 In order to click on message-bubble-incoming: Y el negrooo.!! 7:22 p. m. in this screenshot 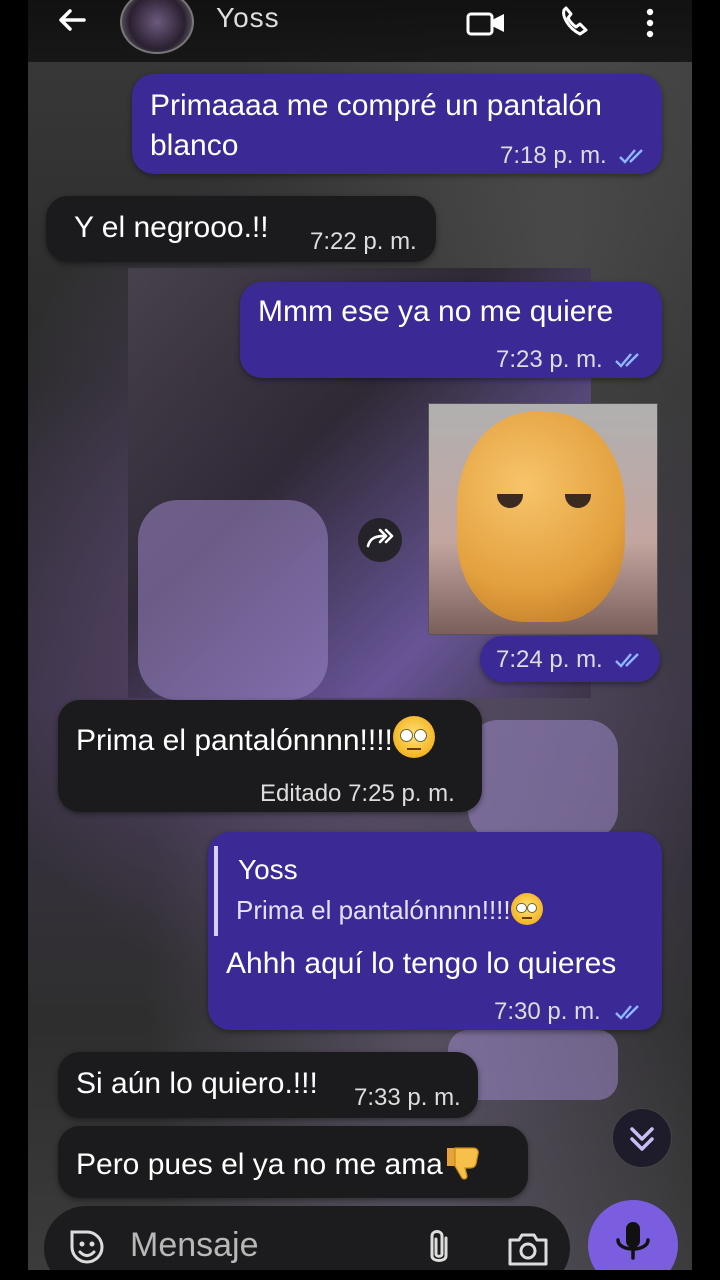, I will do `click(241, 229)`.